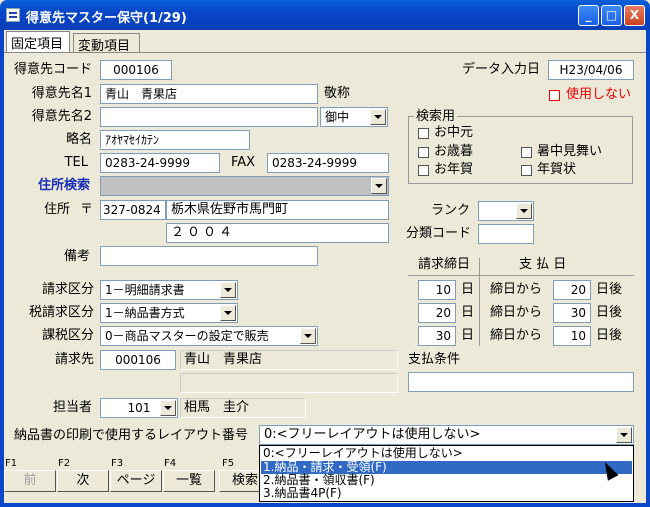 The width and height of the screenshot is (650, 507). Describe the element at coordinates (38, 41) in the screenshot. I see `tab-fixed-items: 固定項目` at that location.